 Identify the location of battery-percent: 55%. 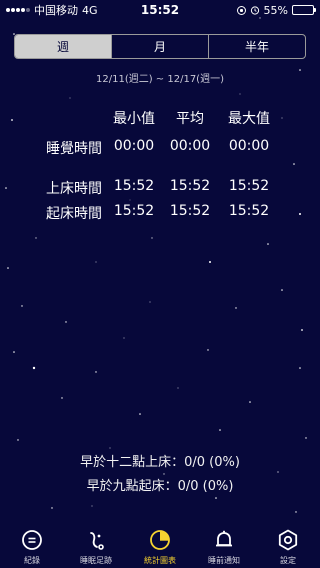
(275, 10).